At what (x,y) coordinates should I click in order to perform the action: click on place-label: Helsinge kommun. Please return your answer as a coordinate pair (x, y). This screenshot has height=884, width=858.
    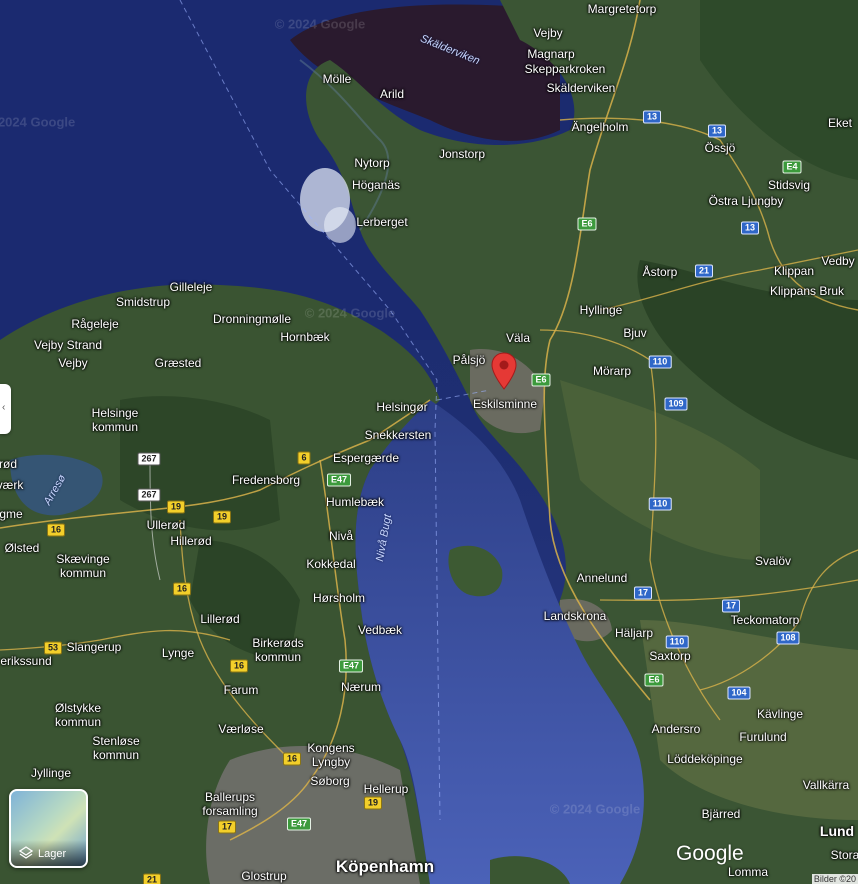
    Looking at the image, I should click on (115, 420).